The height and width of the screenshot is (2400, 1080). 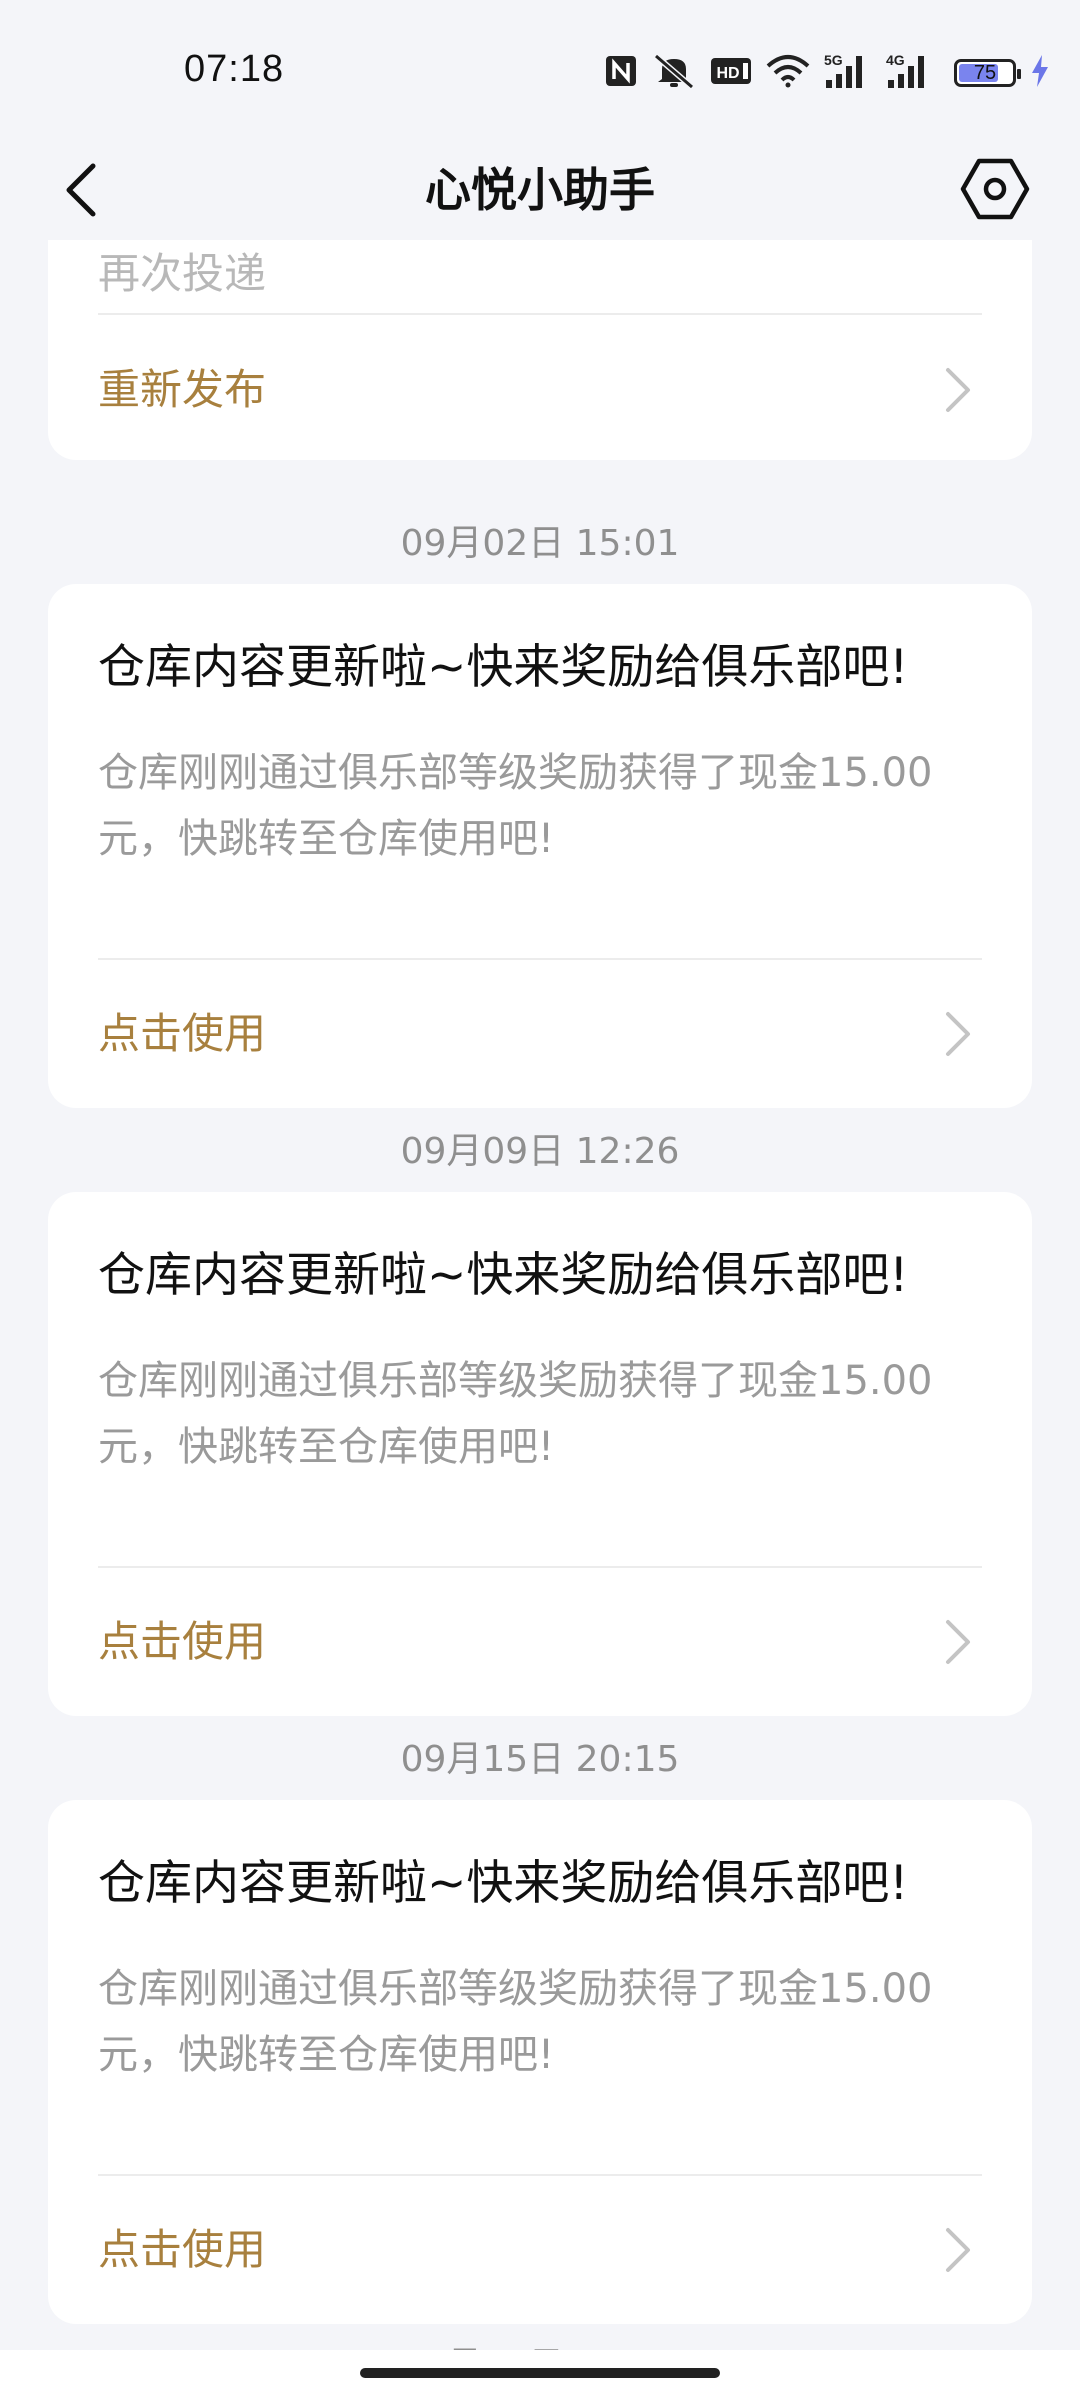 I want to click on hd-label: HD, so click(x=727, y=73).